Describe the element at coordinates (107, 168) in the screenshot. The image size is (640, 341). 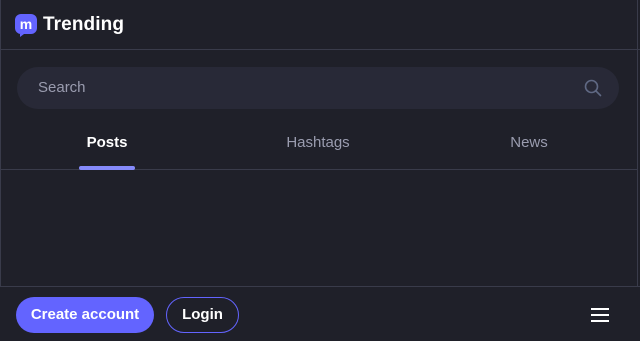
I see `active-tab-indicator` at that location.